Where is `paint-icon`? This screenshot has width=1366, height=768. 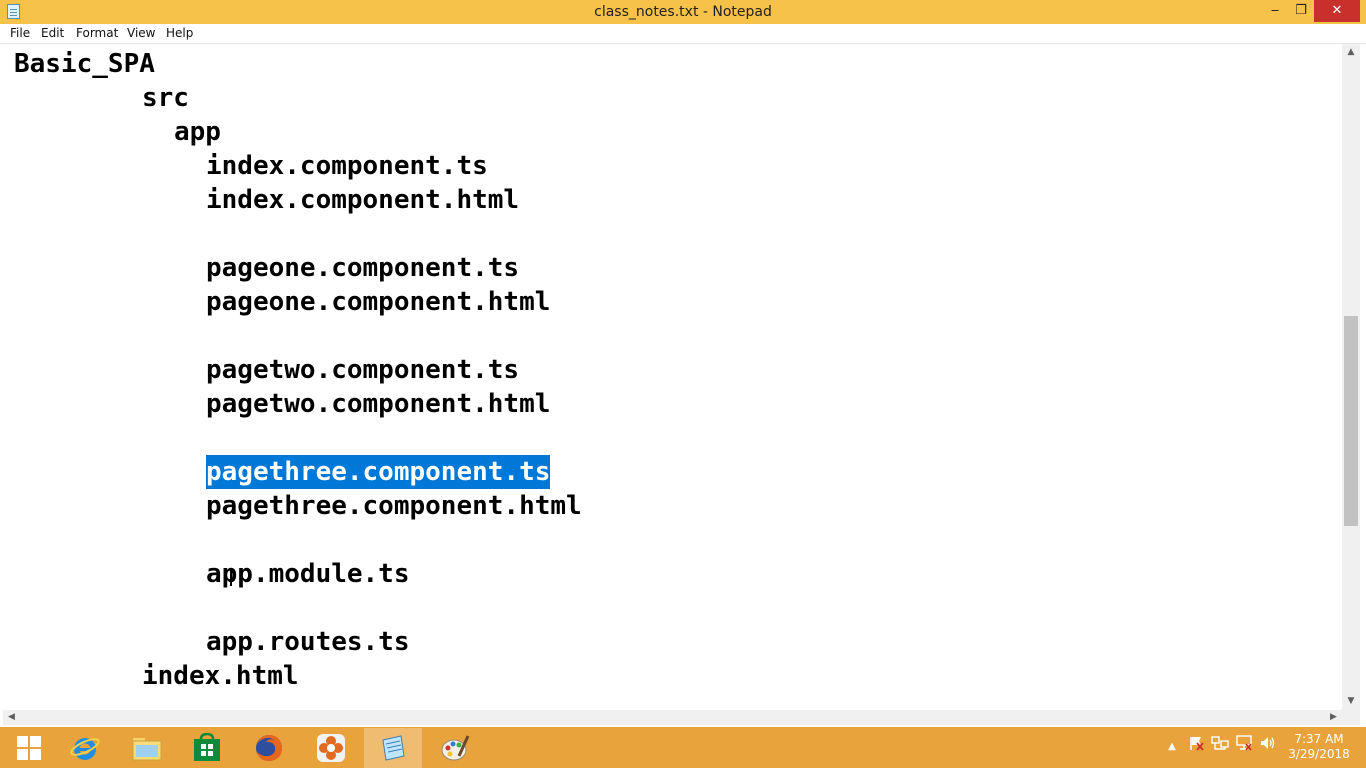 paint-icon is located at coordinates (455, 748).